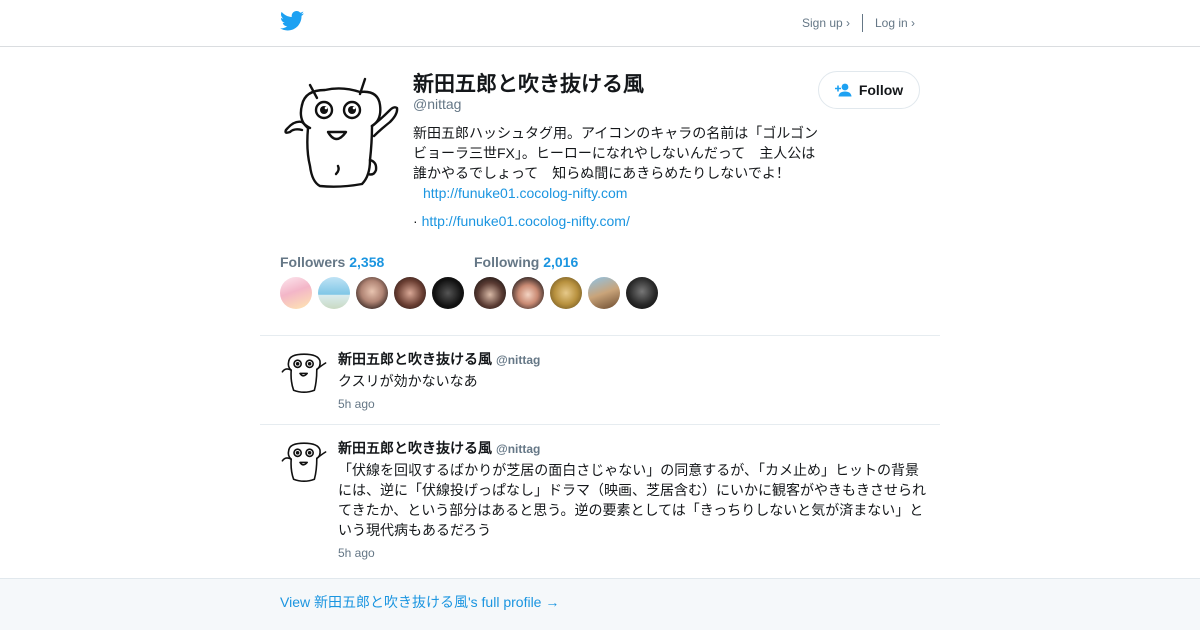  I want to click on profile-avatar, so click(340, 130).